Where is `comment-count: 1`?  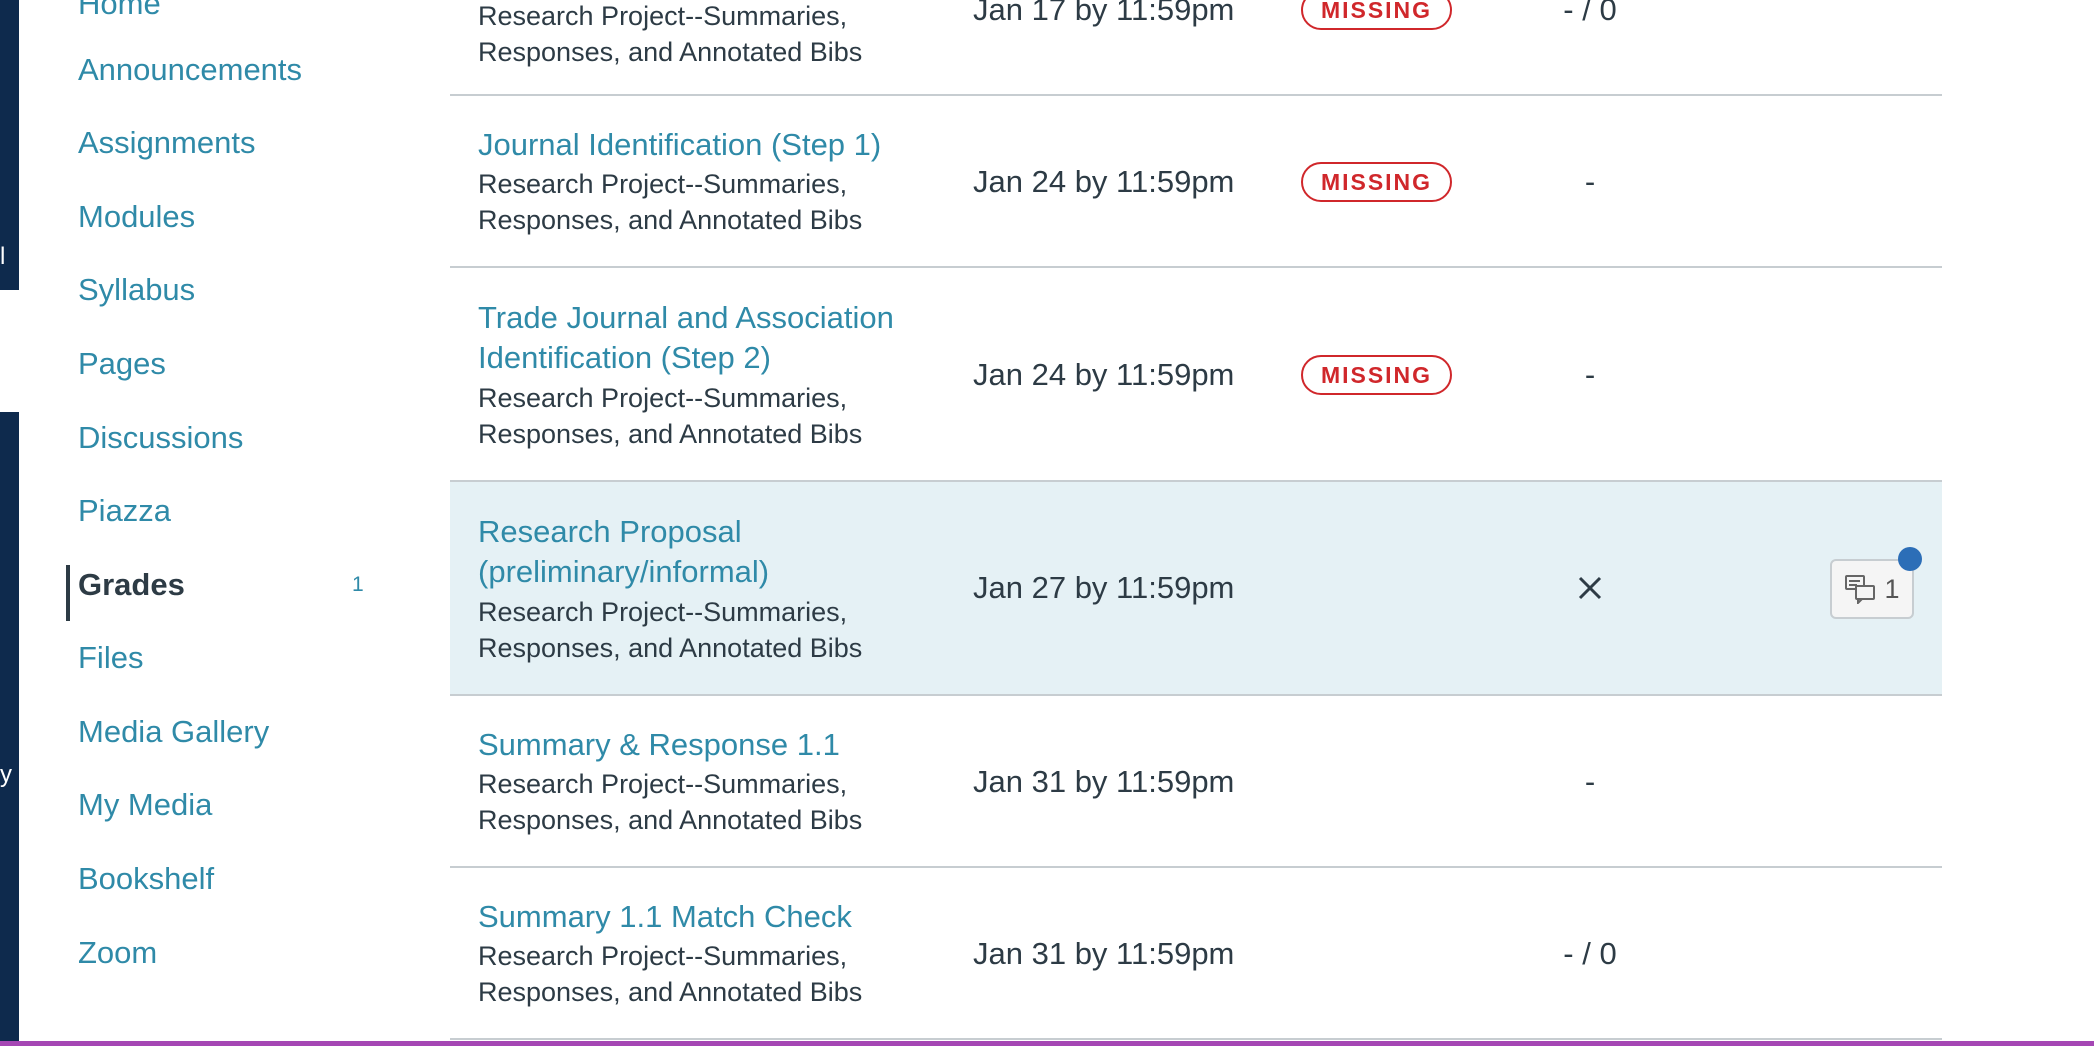 comment-count: 1 is located at coordinates (1892, 588).